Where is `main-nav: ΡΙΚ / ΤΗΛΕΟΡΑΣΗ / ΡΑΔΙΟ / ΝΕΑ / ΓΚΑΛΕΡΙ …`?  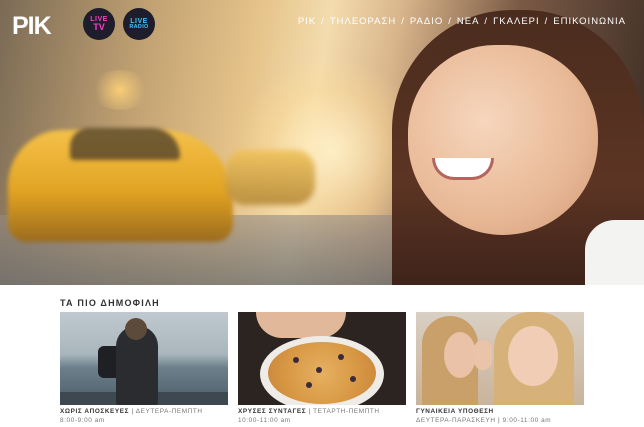
main-nav: ΡΙΚ / ΤΗΛΕΟΡΑΣΗ / ΡΑΔΙΟ / ΝΕΑ / ΓΚΑΛΕΡΙ … is located at coordinates (462, 21).